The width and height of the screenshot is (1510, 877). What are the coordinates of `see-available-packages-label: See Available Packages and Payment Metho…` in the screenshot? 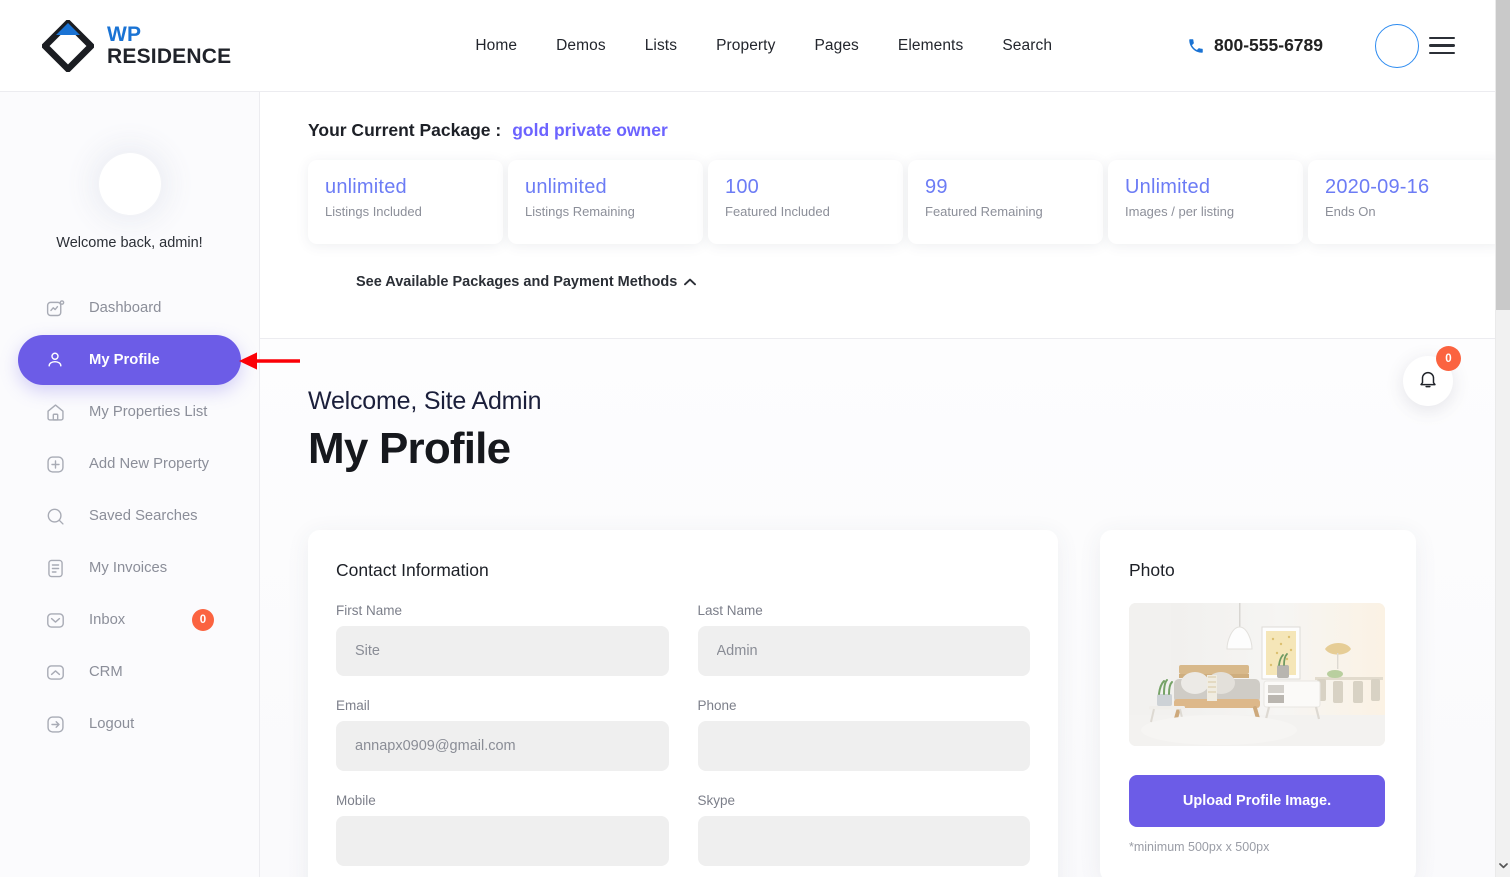 It's located at (517, 282).